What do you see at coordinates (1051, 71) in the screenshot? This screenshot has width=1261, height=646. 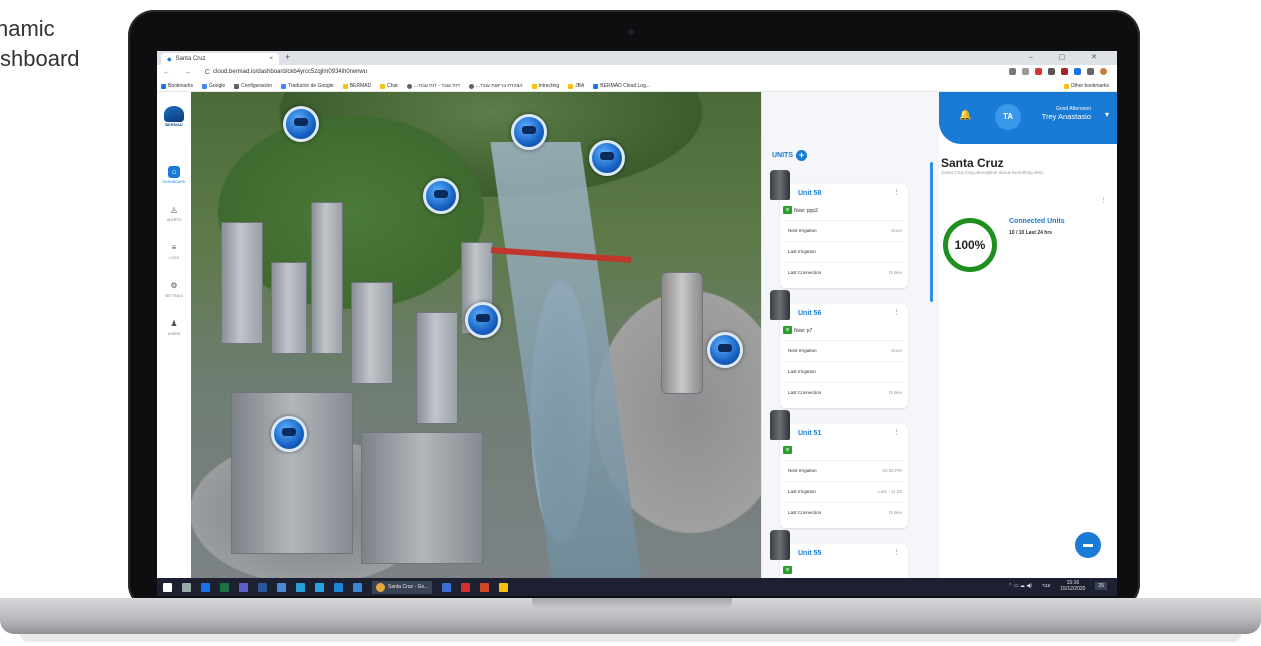 I see `extension-gray-icon` at bounding box center [1051, 71].